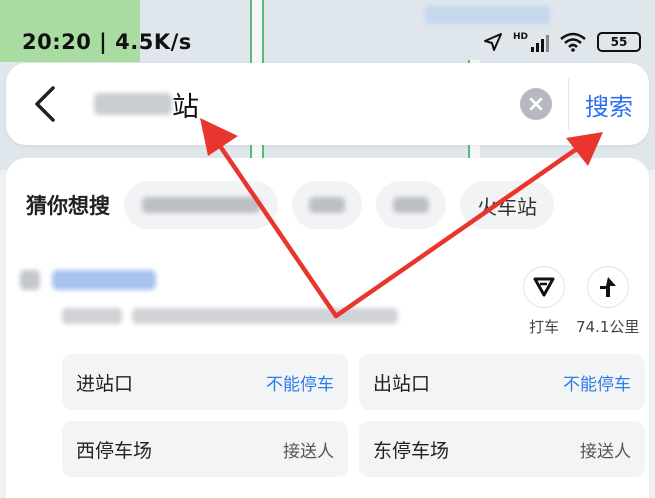 Image resolution: width=655 pixels, height=498 pixels. I want to click on blurred-poi-name, so click(104, 280).